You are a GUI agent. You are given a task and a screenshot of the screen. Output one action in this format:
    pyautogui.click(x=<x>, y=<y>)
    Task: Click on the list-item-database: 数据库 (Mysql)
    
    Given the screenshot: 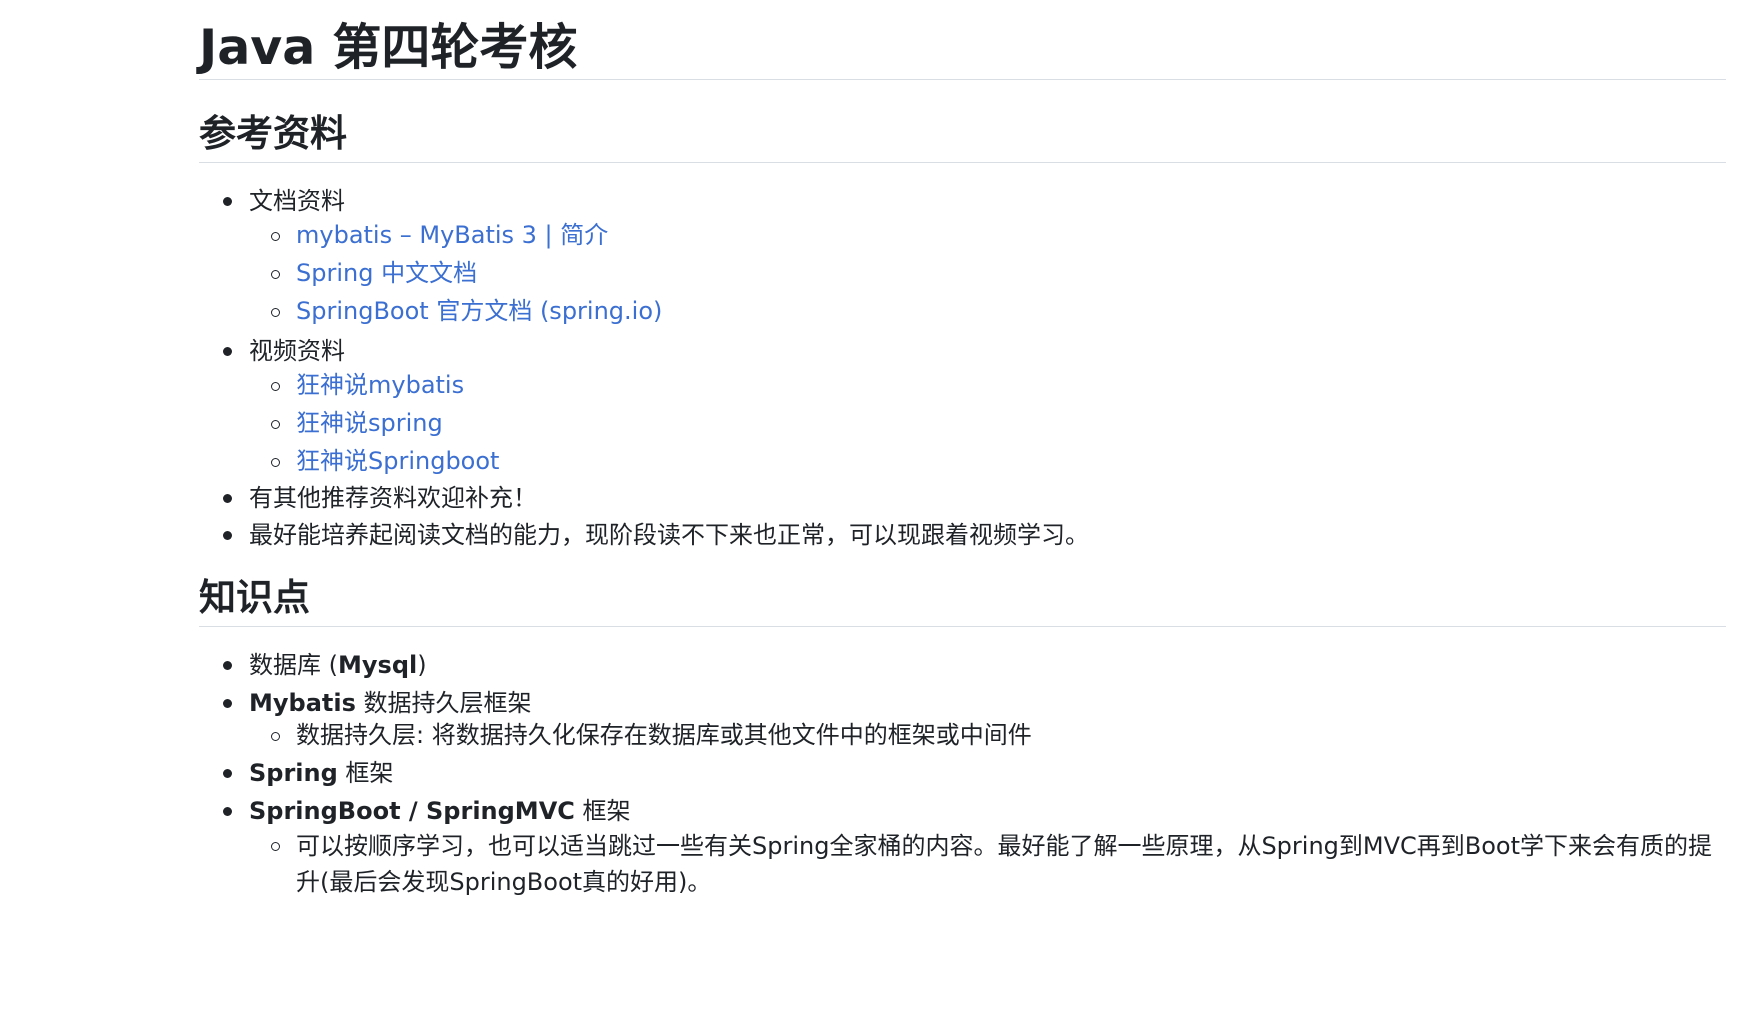 What is the action you would take?
    pyautogui.click(x=962, y=665)
    